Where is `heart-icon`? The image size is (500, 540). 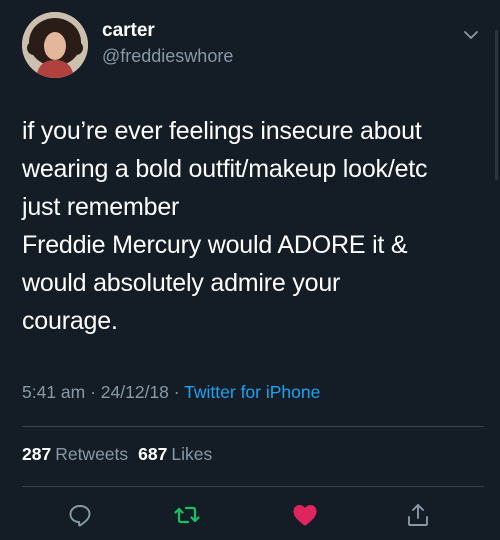 heart-icon is located at coordinates (305, 515).